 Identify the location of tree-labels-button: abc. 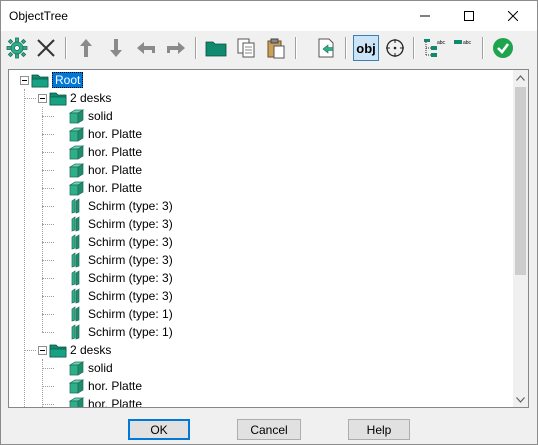
(434, 48).